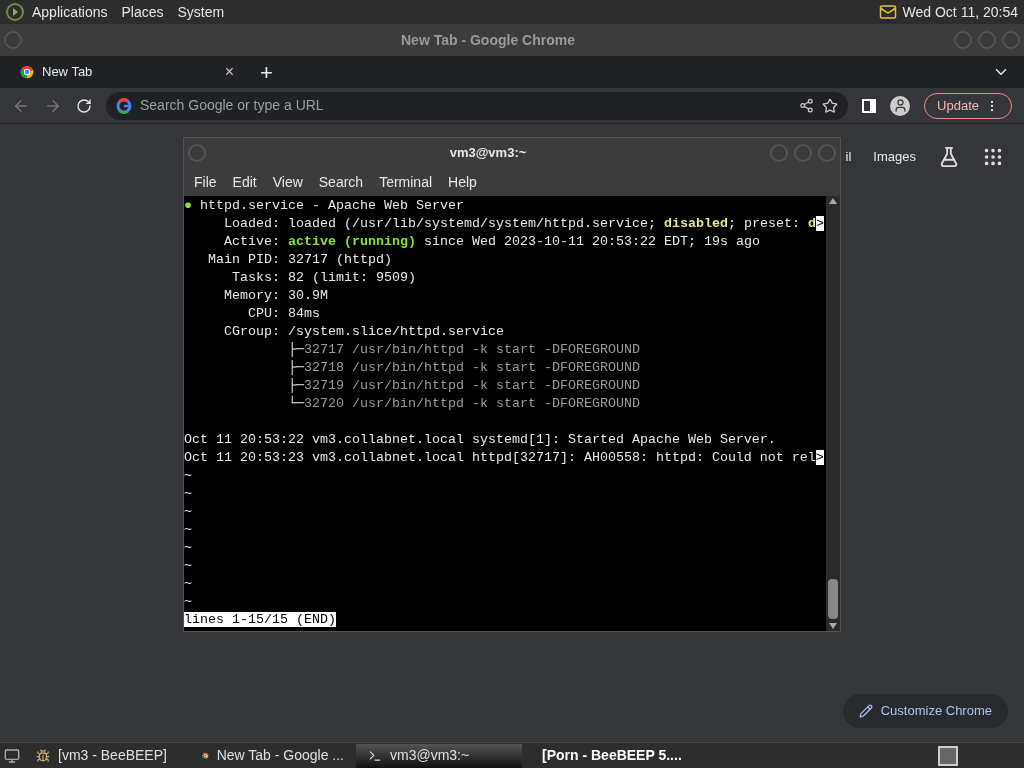  What do you see at coordinates (869, 105) in the screenshot?
I see `side-panel-icon` at bounding box center [869, 105].